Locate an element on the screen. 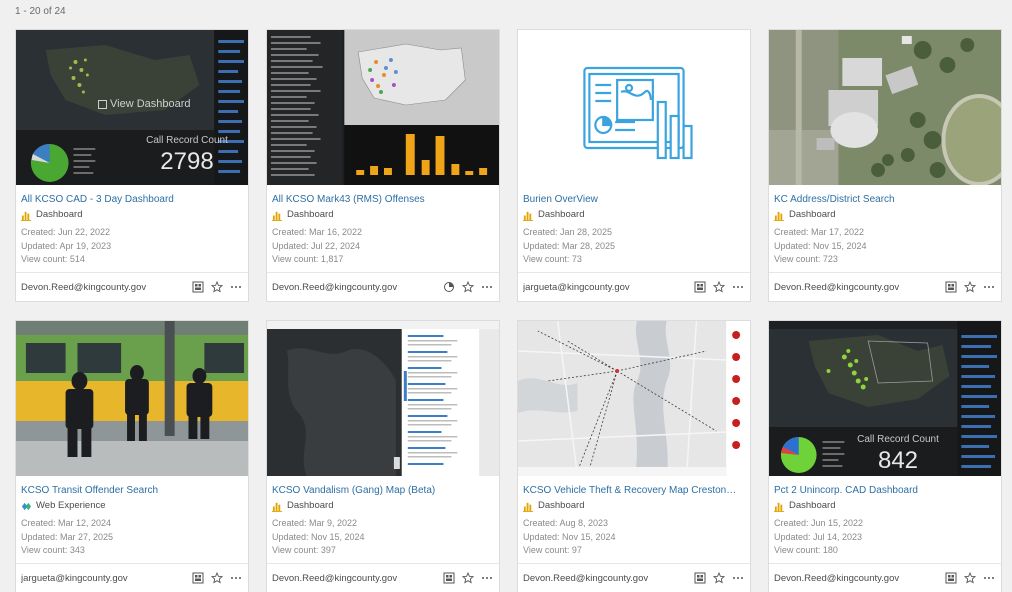 This screenshot has height=592, width=1012. item-view-count: View count: 397 is located at coordinates (304, 550).